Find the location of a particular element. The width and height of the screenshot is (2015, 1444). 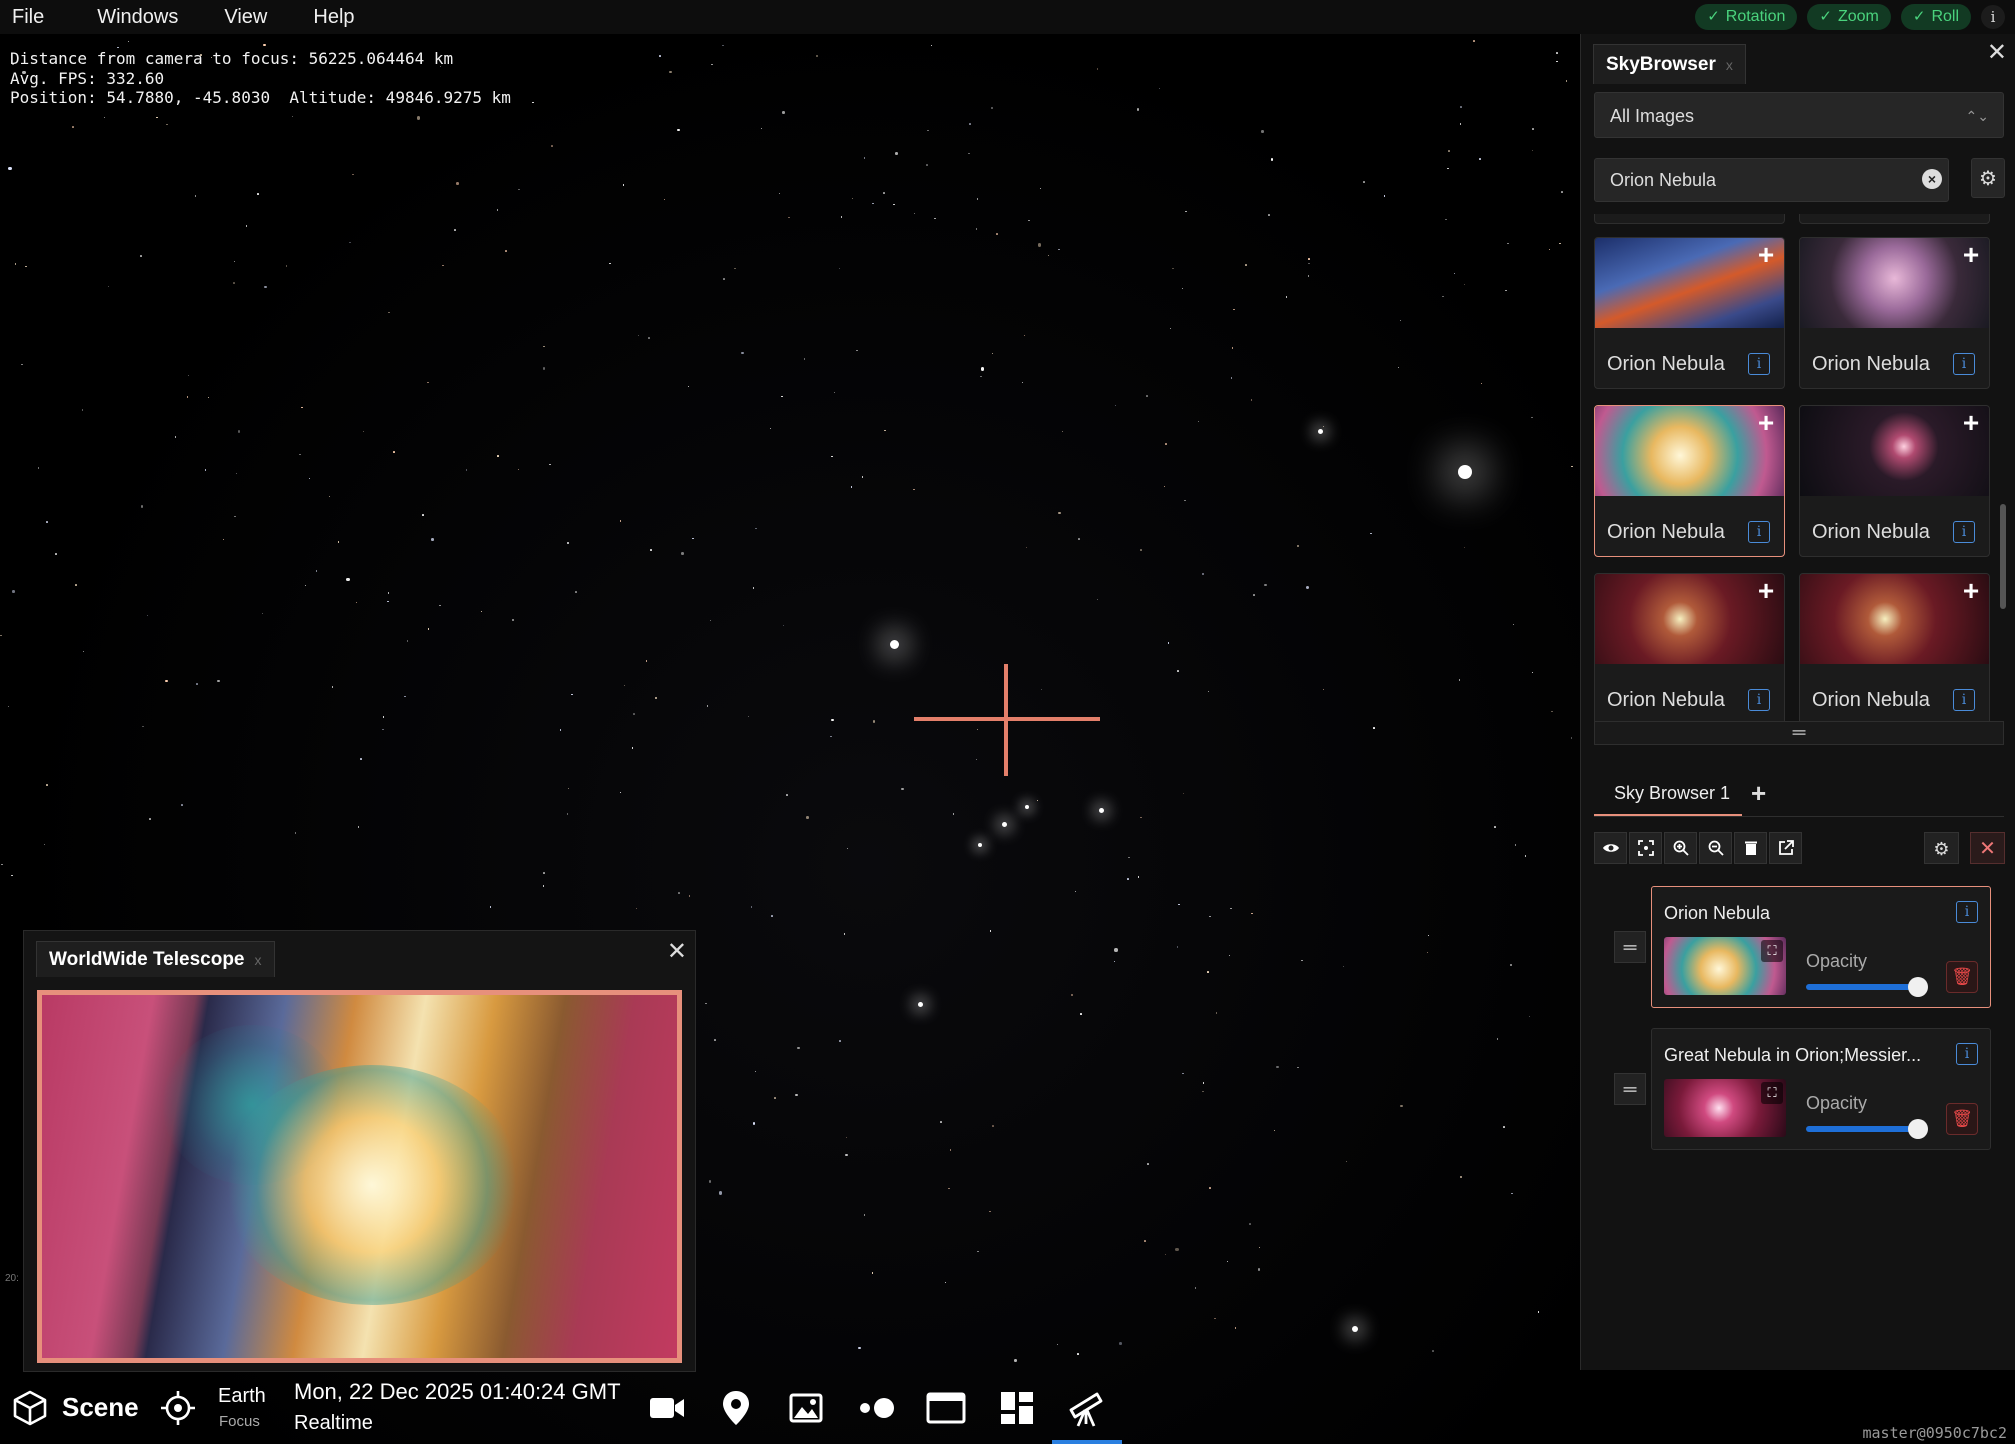

toggle-icon is located at coordinates (876, 1408).